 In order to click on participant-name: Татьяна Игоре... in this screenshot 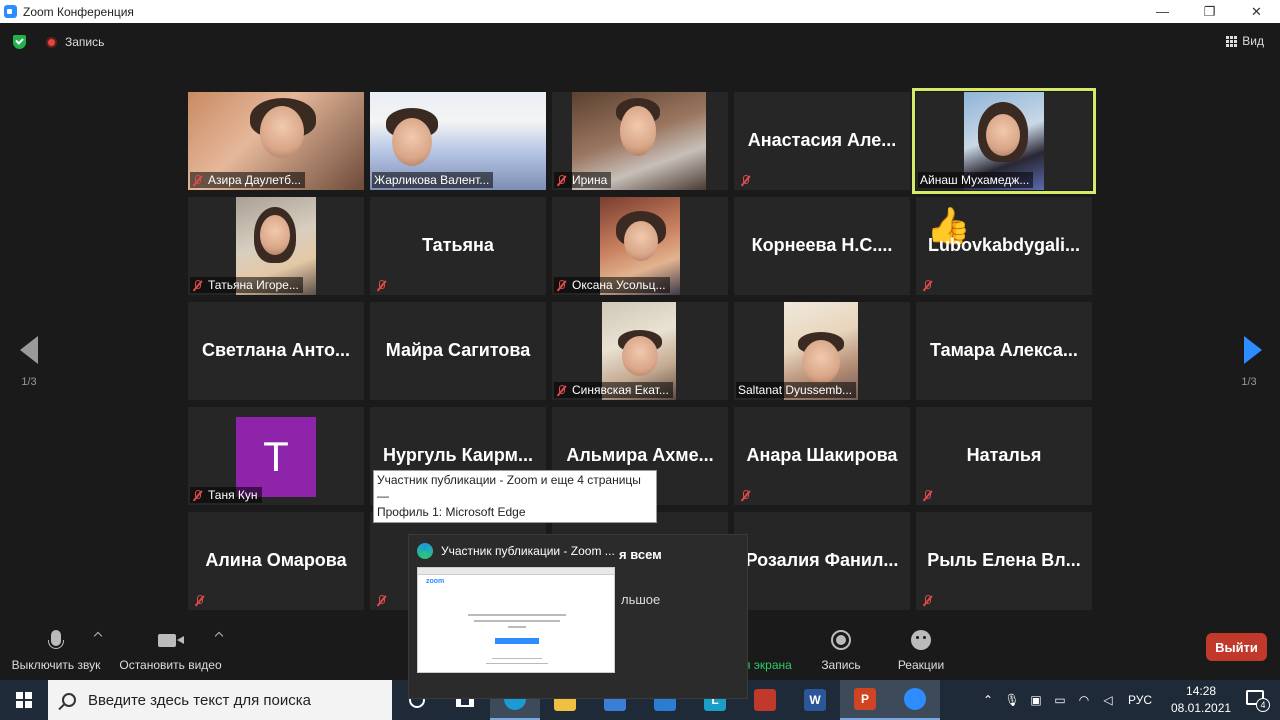, I will do `click(253, 285)`.